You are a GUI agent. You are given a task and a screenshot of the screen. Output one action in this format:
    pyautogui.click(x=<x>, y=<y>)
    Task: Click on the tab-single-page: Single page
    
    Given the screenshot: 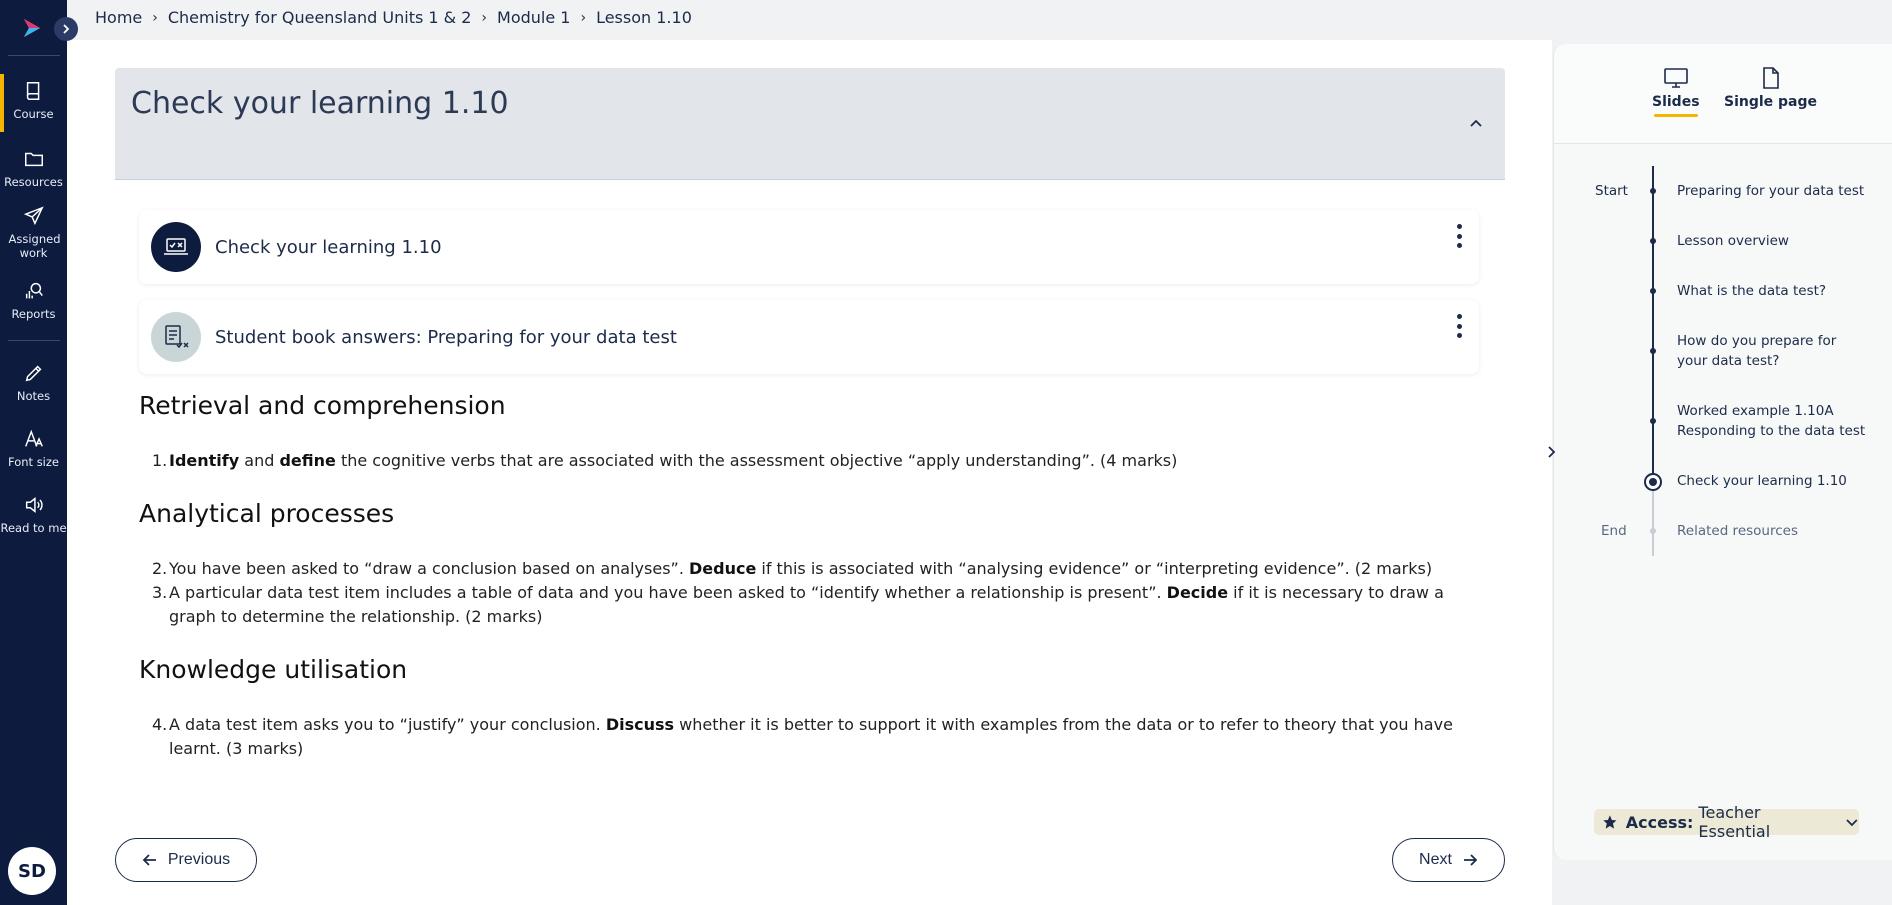 What is the action you would take?
    pyautogui.click(x=1770, y=88)
    